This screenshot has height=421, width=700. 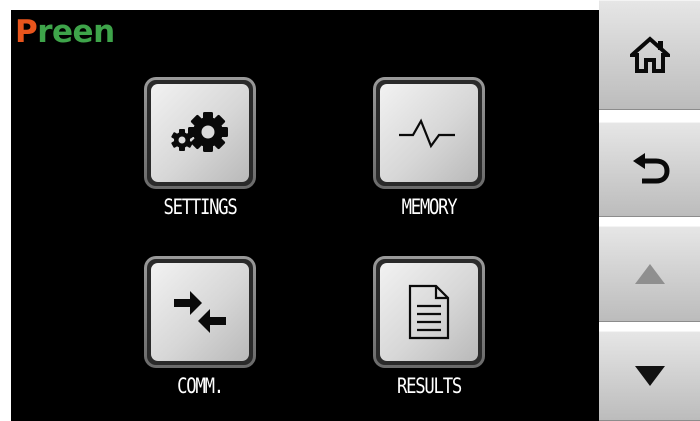 I want to click on results-button, so click(x=429, y=312).